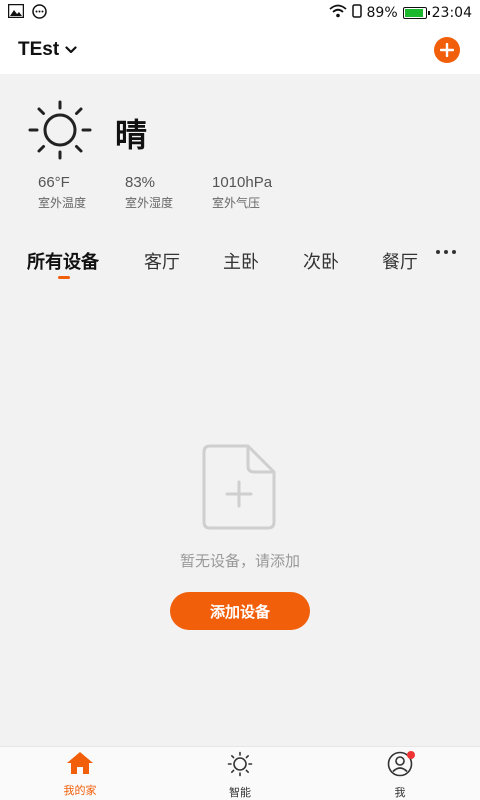 This screenshot has width=480, height=800. Describe the element at coordinates (62, 203) in the screenshot. I see `metric-label: 室外温度` at that location.